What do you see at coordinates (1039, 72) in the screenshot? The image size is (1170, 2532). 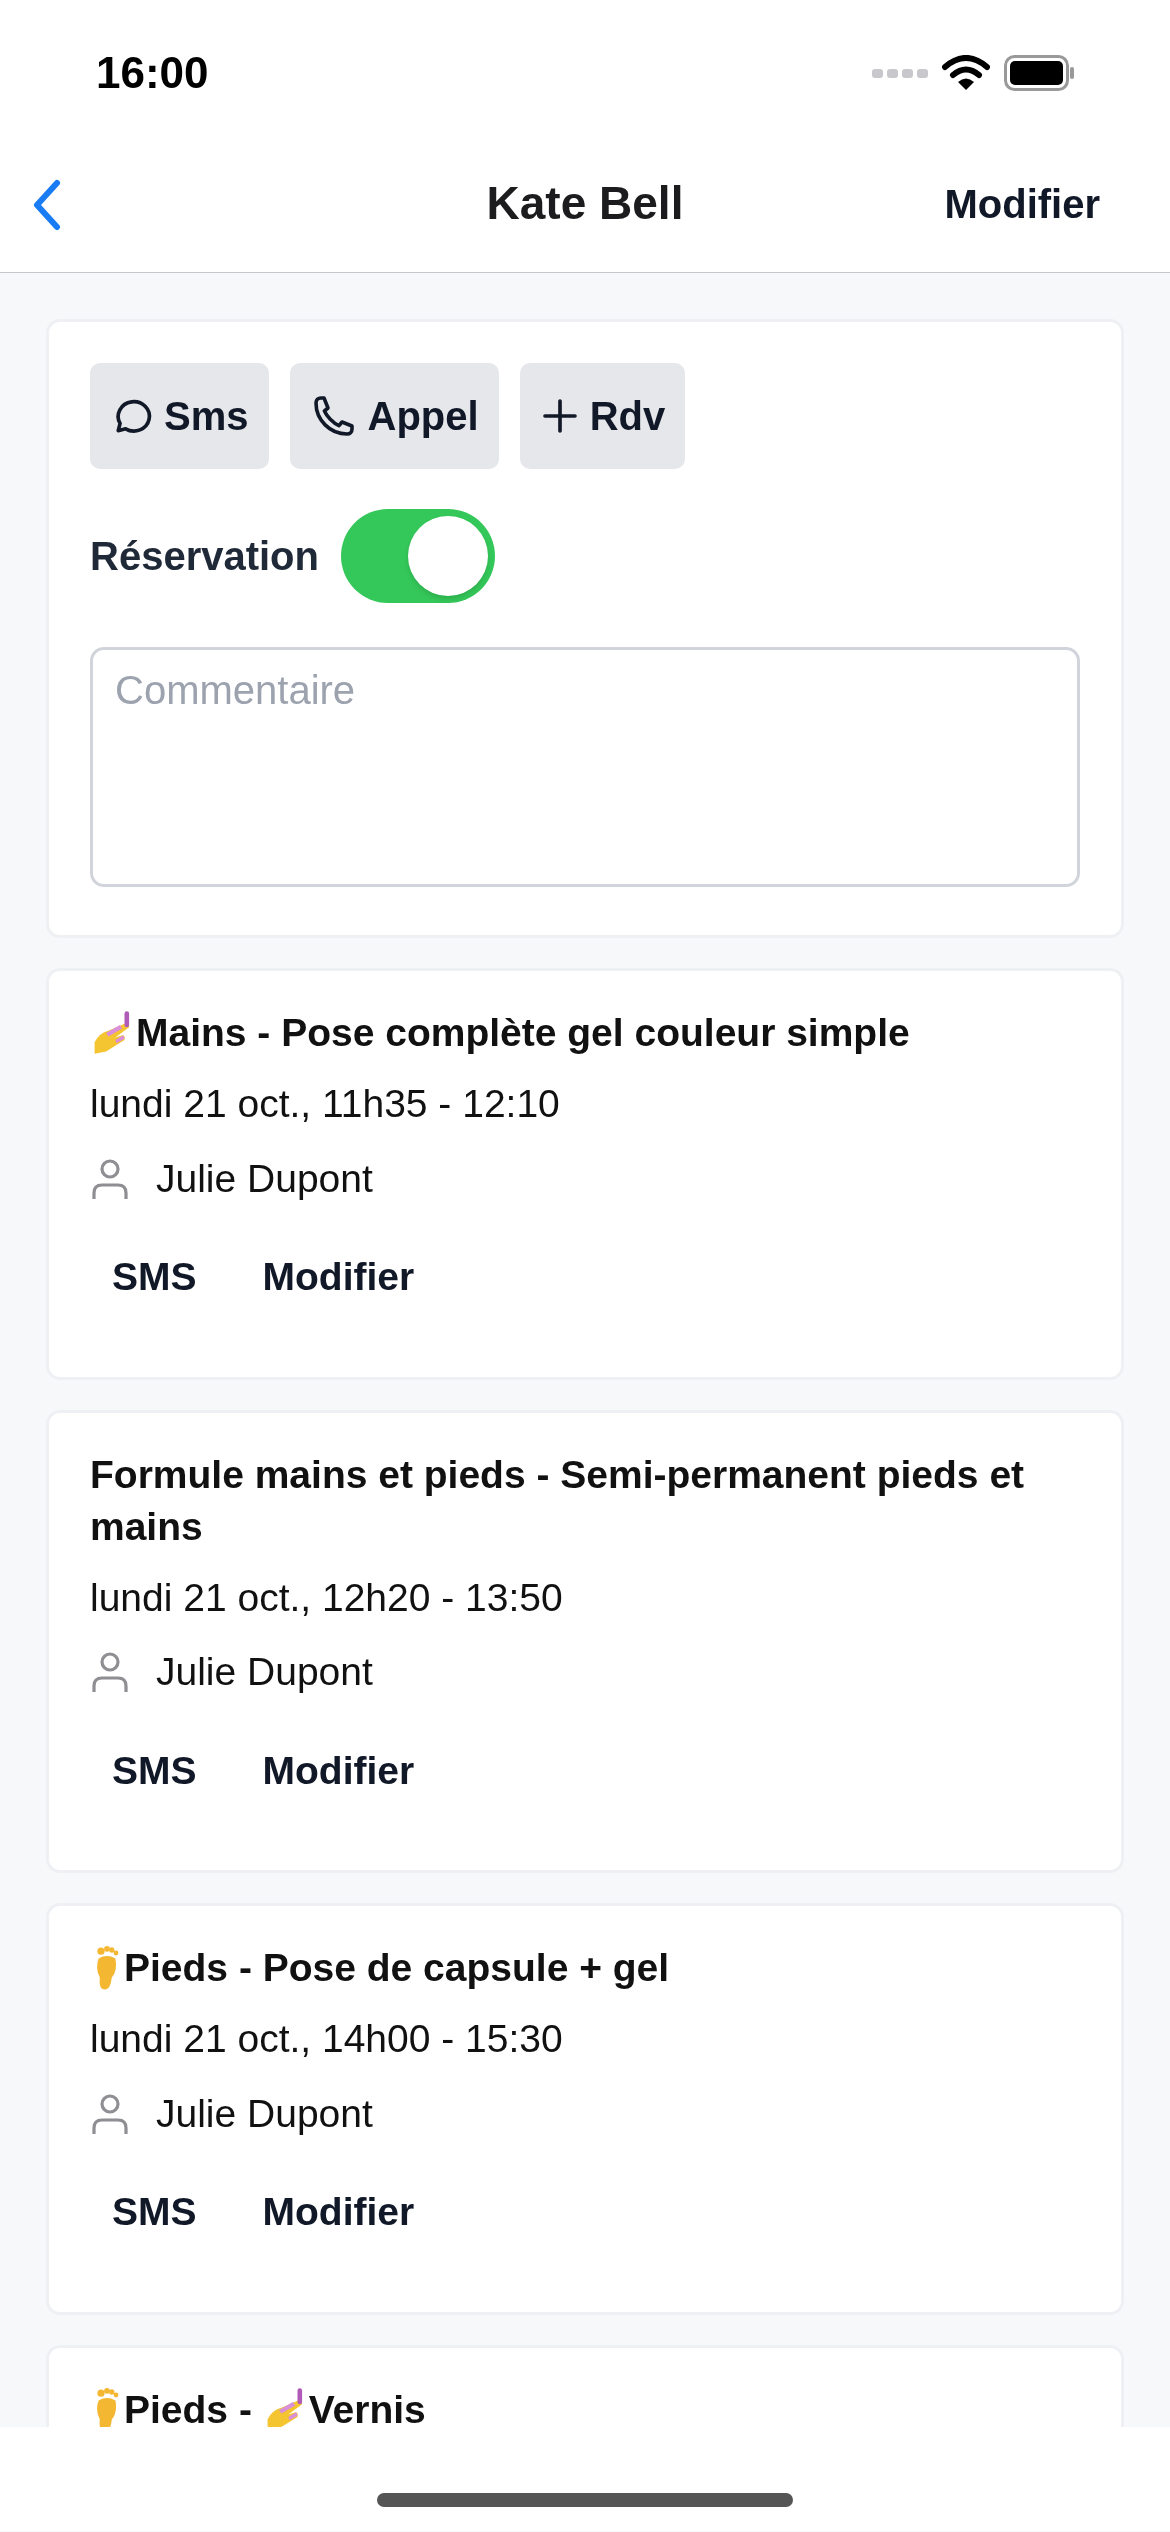 I see `battery-icon` at bounding box center [1039, 72].